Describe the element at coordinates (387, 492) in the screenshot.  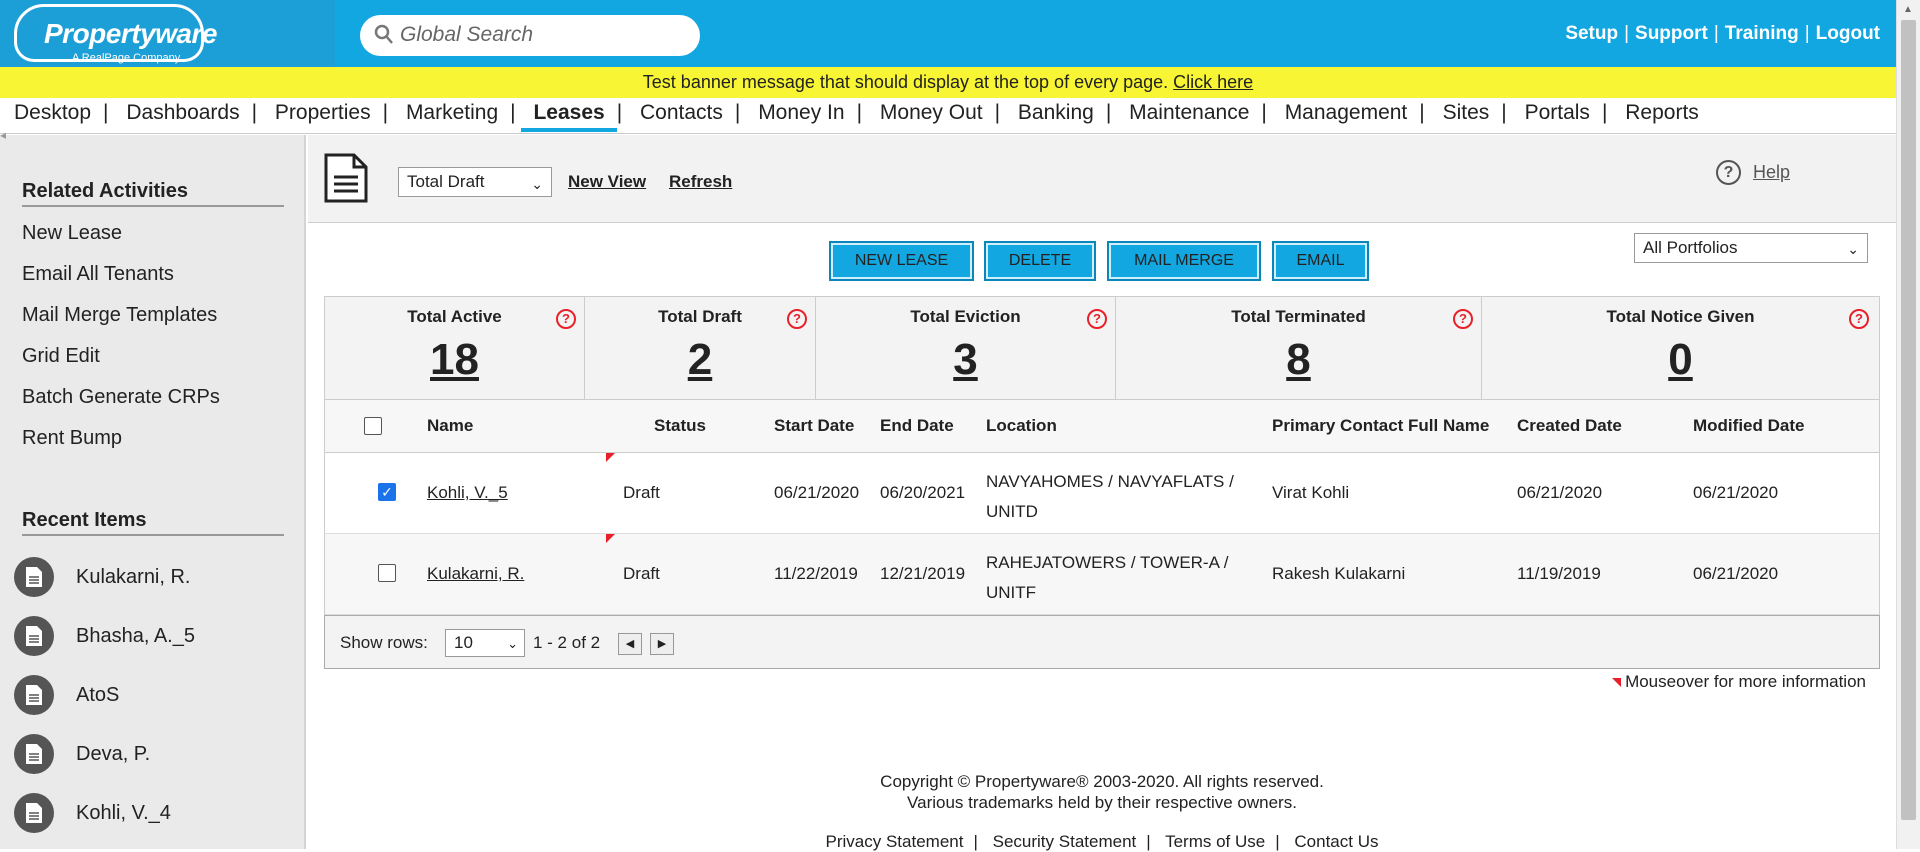
I see `row-checkbox: ✓` at that location.